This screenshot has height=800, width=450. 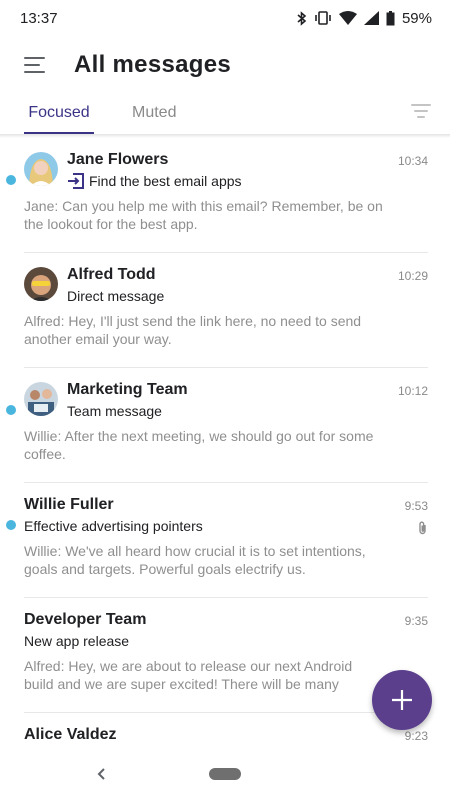 I want to click on battery-percent: 59%, so click(x=416, y=18).